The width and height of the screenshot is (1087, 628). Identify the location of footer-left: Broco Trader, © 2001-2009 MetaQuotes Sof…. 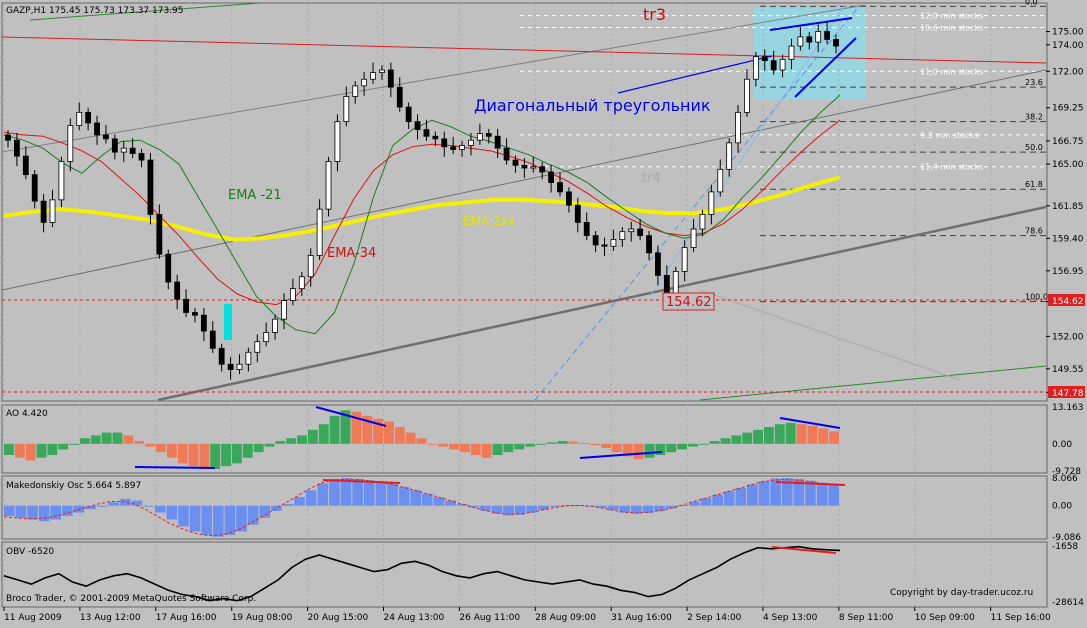
(131, 599).